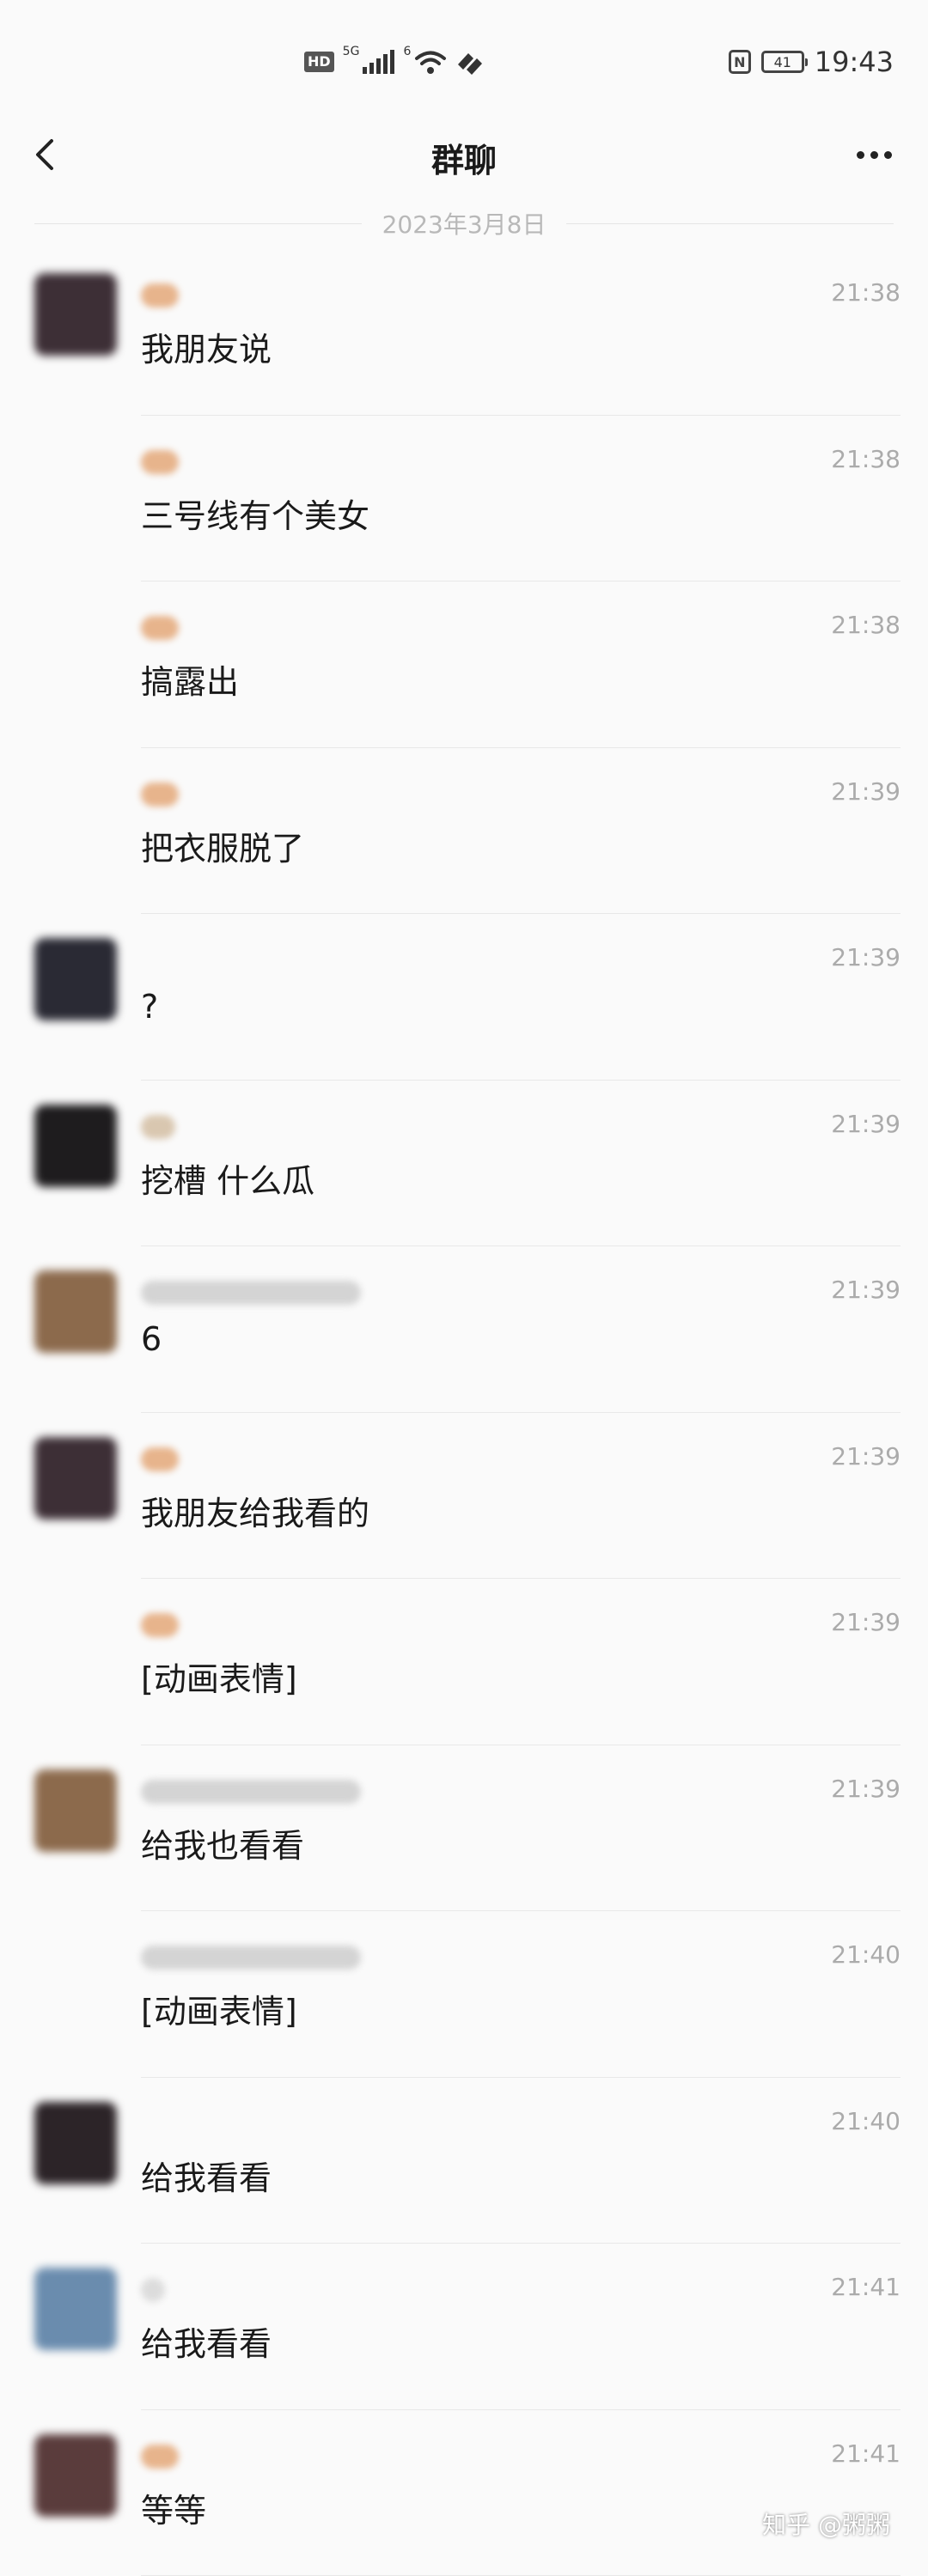 The width and height of the screenshot is (928, 2576). Describe the element at coordinates (464, 1329) in the screenshot. I see `message-item: 21:39 6` at that location.